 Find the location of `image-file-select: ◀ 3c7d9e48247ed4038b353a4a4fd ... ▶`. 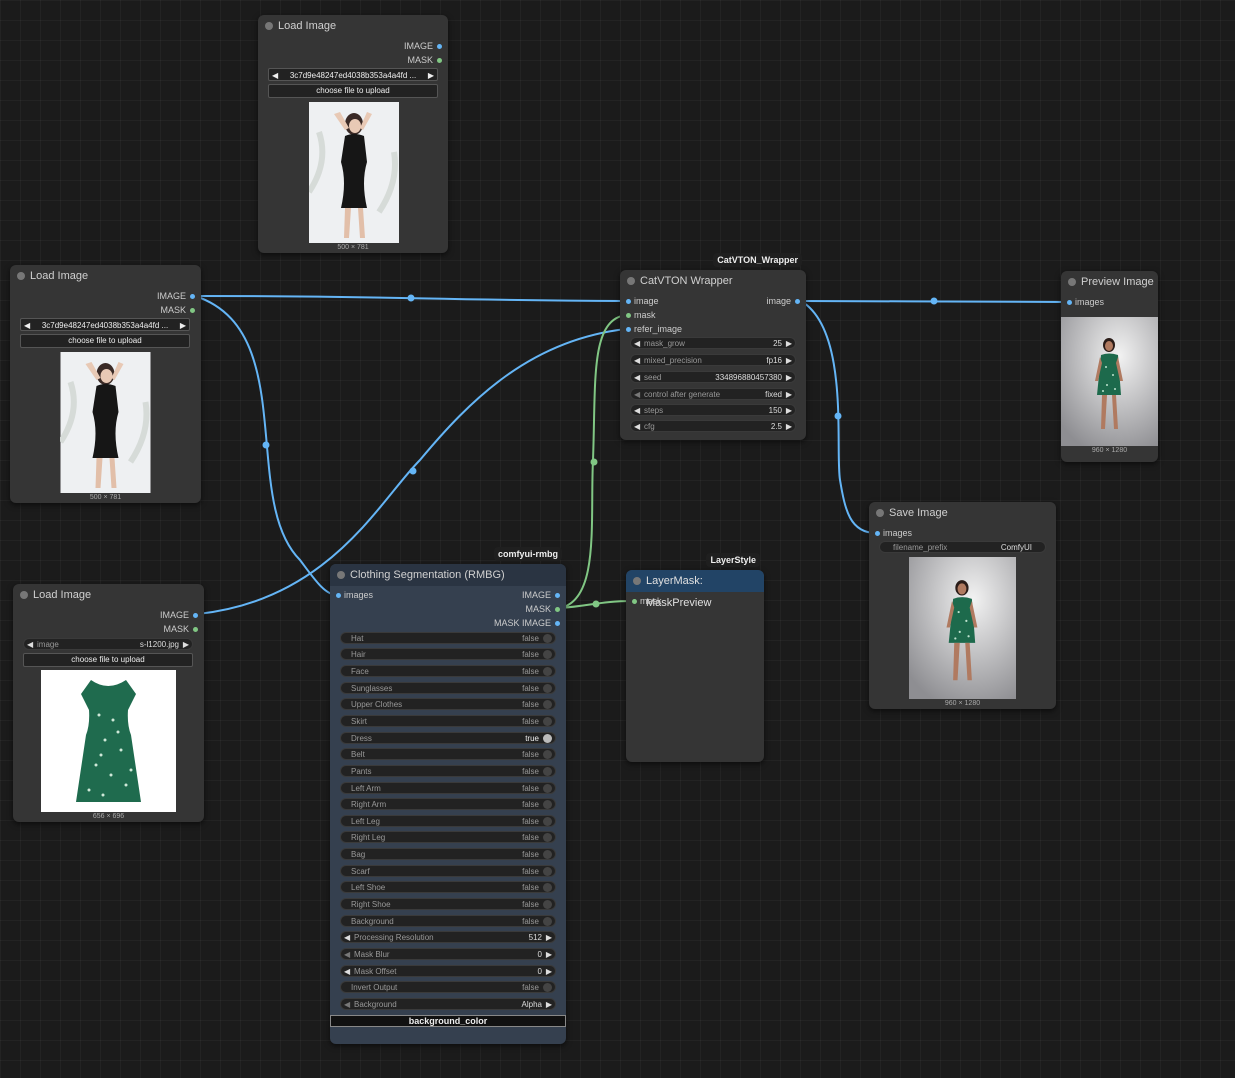

image-file-select: ◀ 3c7d9e48247ed4038b353a4a4fd ... ▶ is located at coordinates (105, 324).